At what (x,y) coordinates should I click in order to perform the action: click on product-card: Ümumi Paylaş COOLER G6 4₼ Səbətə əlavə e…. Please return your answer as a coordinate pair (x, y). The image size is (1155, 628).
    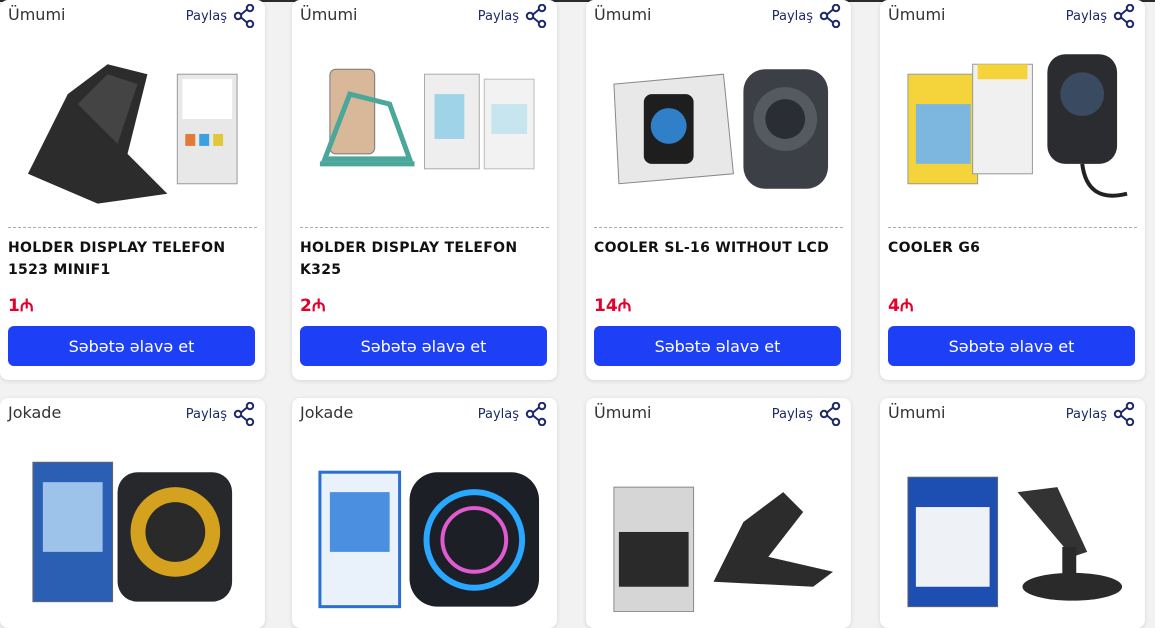
    Looking at the image, I should click on (1012, 190).